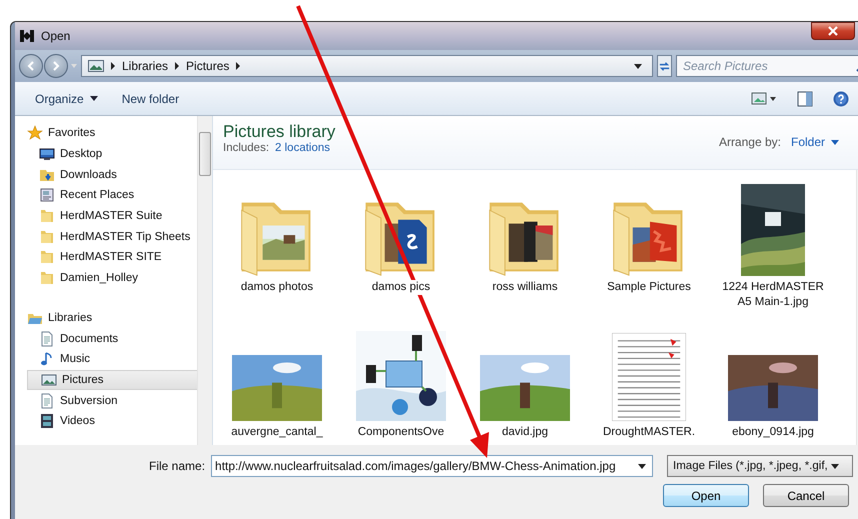  What do you see at coordinates (118, 257) in the screenshot?
I see `nav-item: HerdMASTER SITE` at bounding box center [118, 257].